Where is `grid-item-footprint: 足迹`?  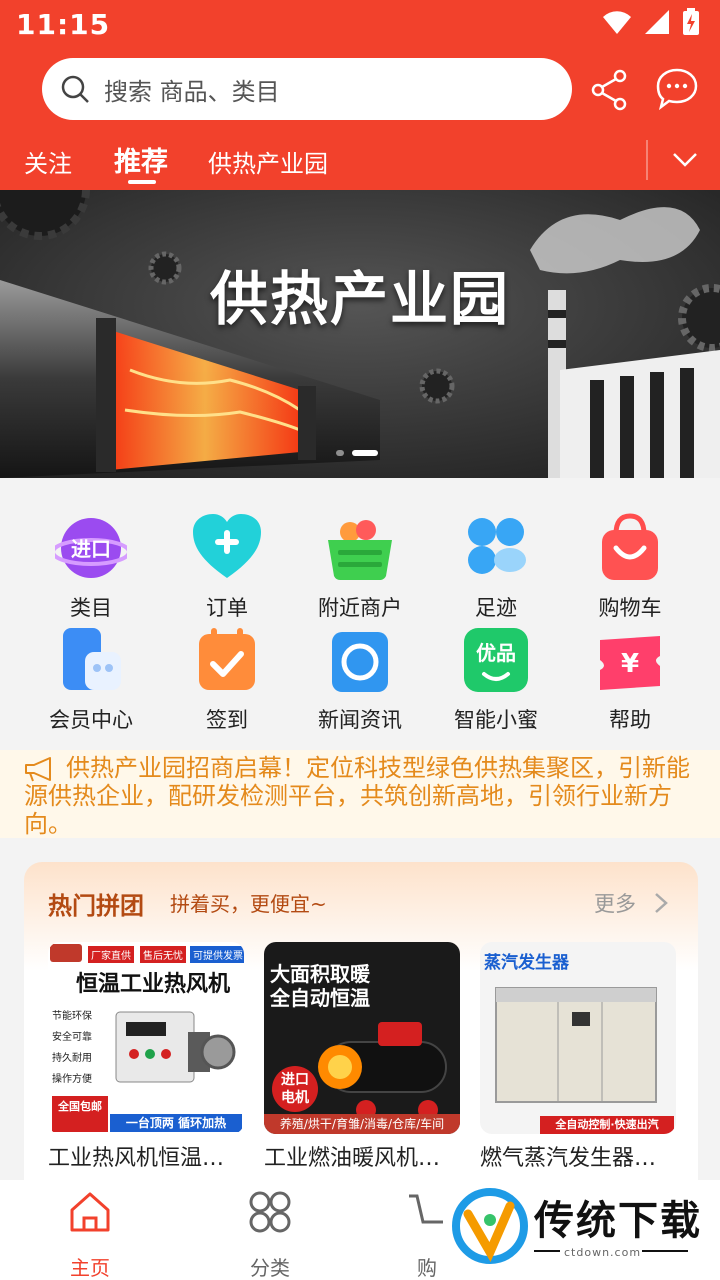 grid-item-footprint: 足迹 is located at coordinates (496, 568).